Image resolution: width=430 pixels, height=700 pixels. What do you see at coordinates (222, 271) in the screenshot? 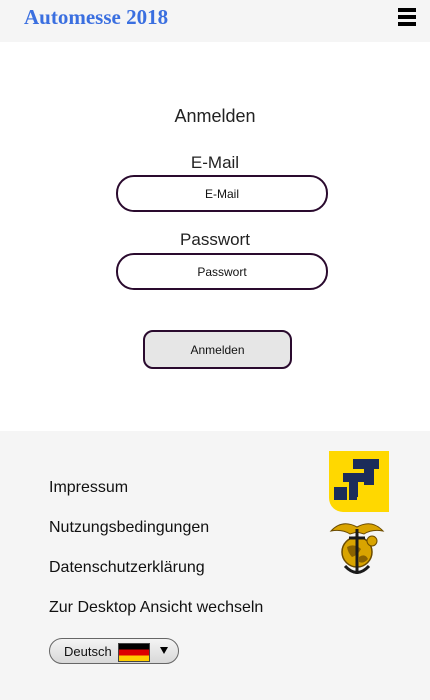
I see `password-field` at bounding box center [222, 271].